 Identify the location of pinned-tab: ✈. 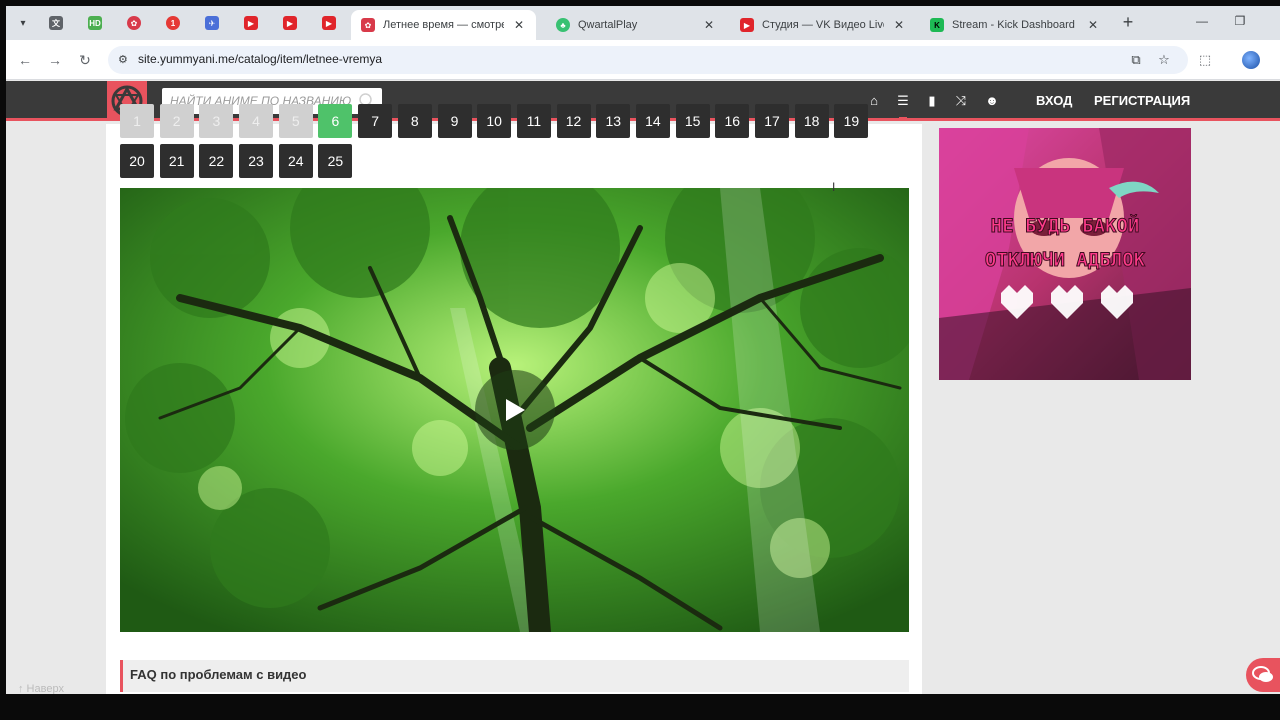
(212, 23).